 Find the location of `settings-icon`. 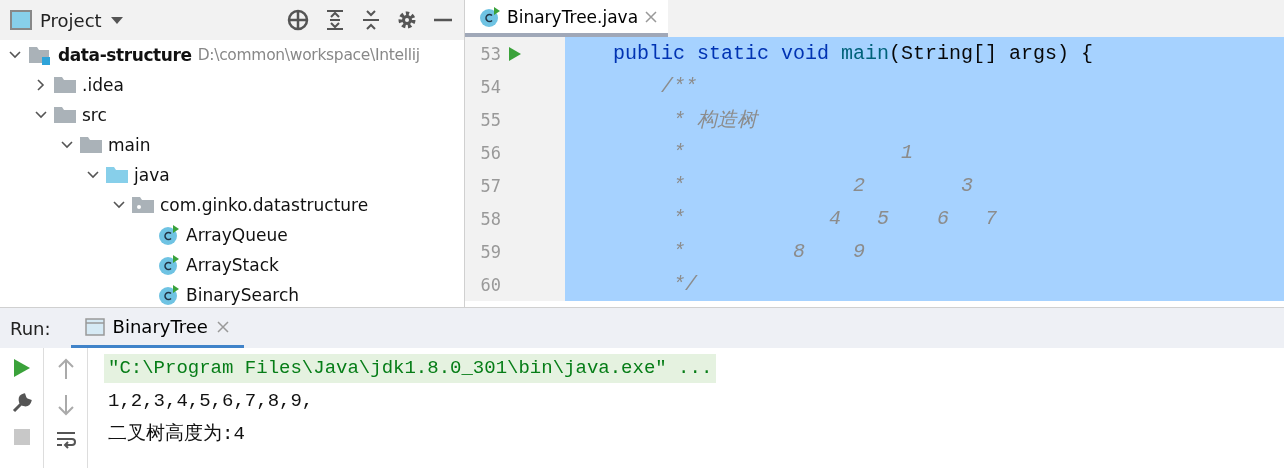

settings-icon is located at coordinates (407, 20).